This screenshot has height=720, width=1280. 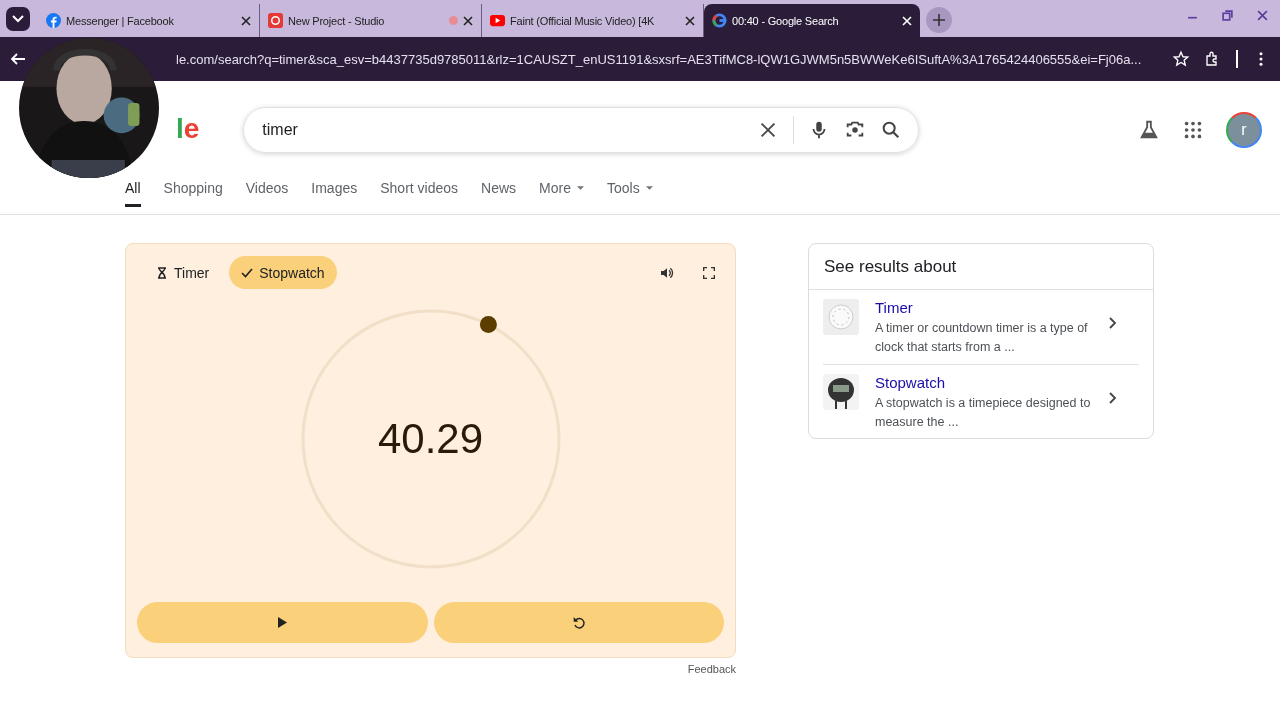 What do you see at coordinates (841, 392) in the screenshot?
I see `stopwatch-thumbnail` at bounding box center [841, 392].